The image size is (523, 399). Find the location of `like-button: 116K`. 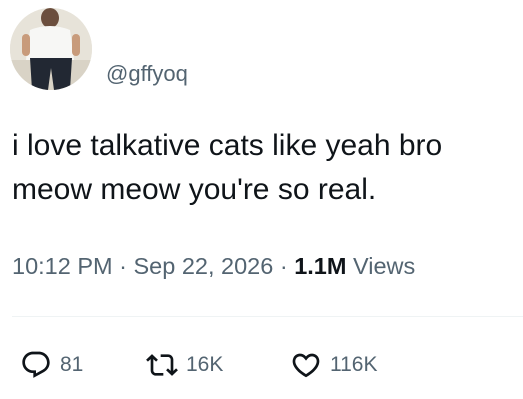

like-button: 116K is located at coordinates (334, 365).